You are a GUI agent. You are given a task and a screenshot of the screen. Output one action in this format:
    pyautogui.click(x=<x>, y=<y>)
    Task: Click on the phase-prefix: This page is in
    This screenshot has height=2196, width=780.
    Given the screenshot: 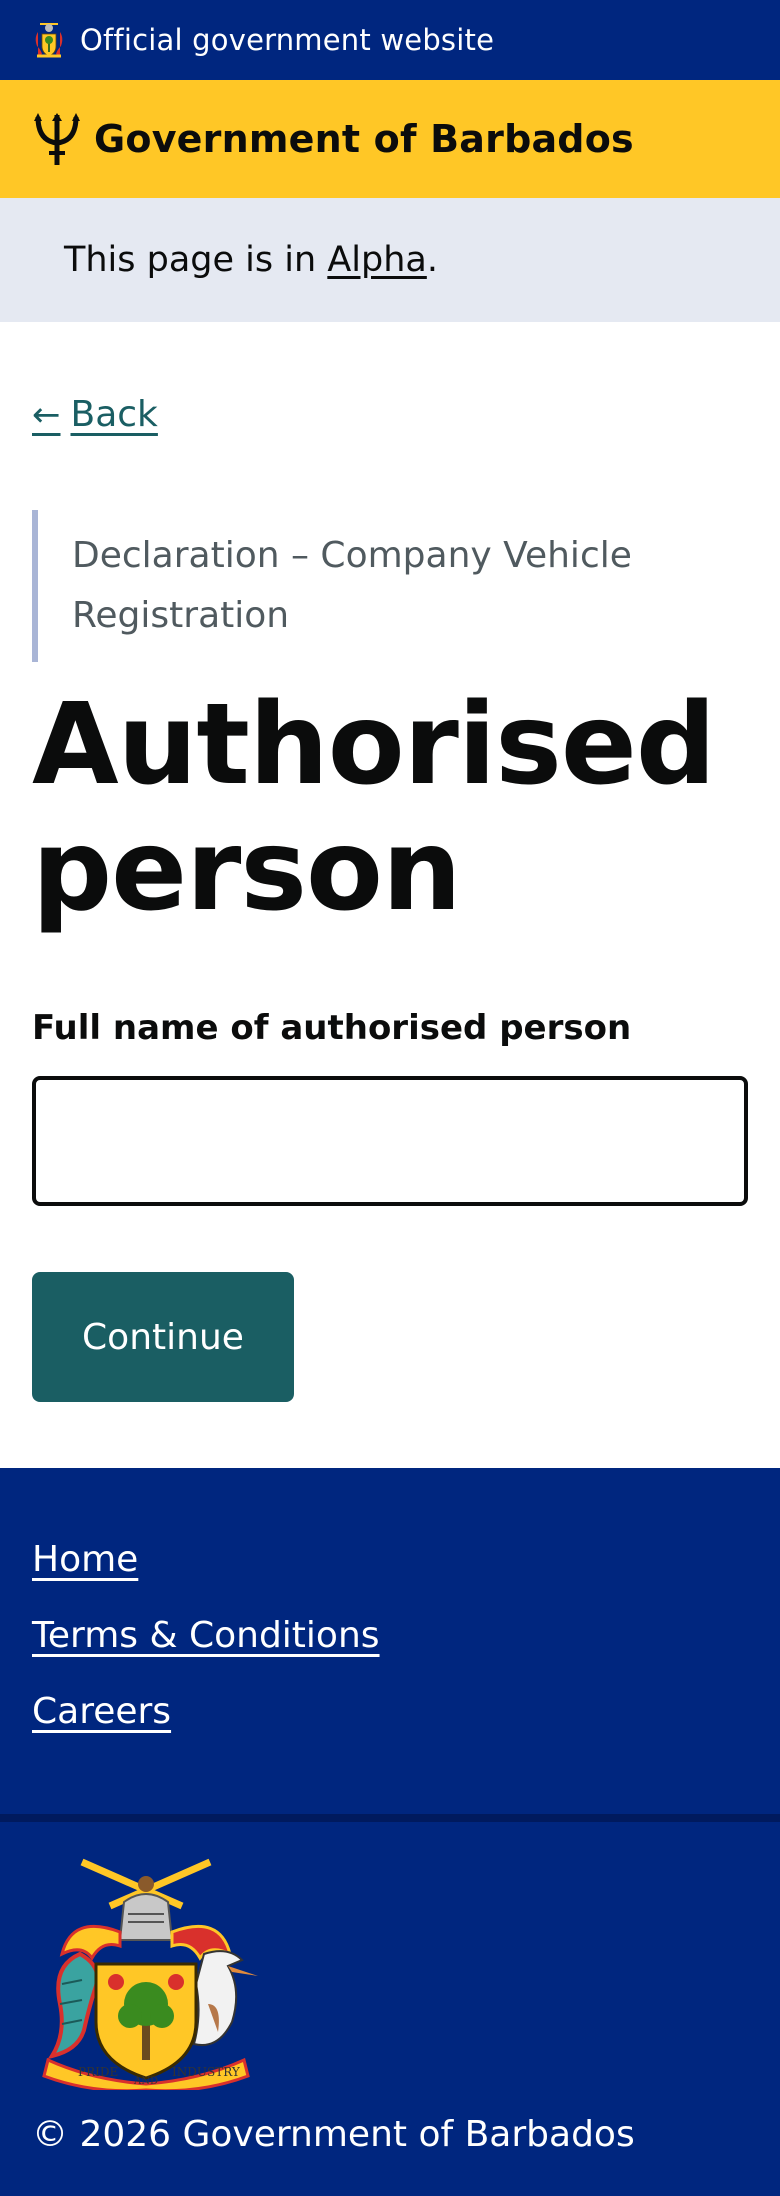 What is the action you would take?
    pyautogui.click(x=196, y=260)
    